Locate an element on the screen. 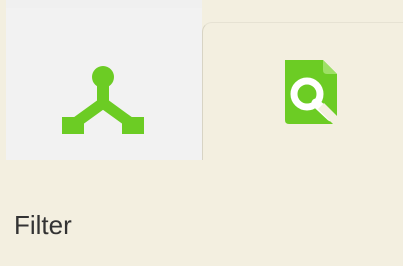 This screenshot has height=266, width=403. hierarchy-icon is located at coordinates (103, 100).